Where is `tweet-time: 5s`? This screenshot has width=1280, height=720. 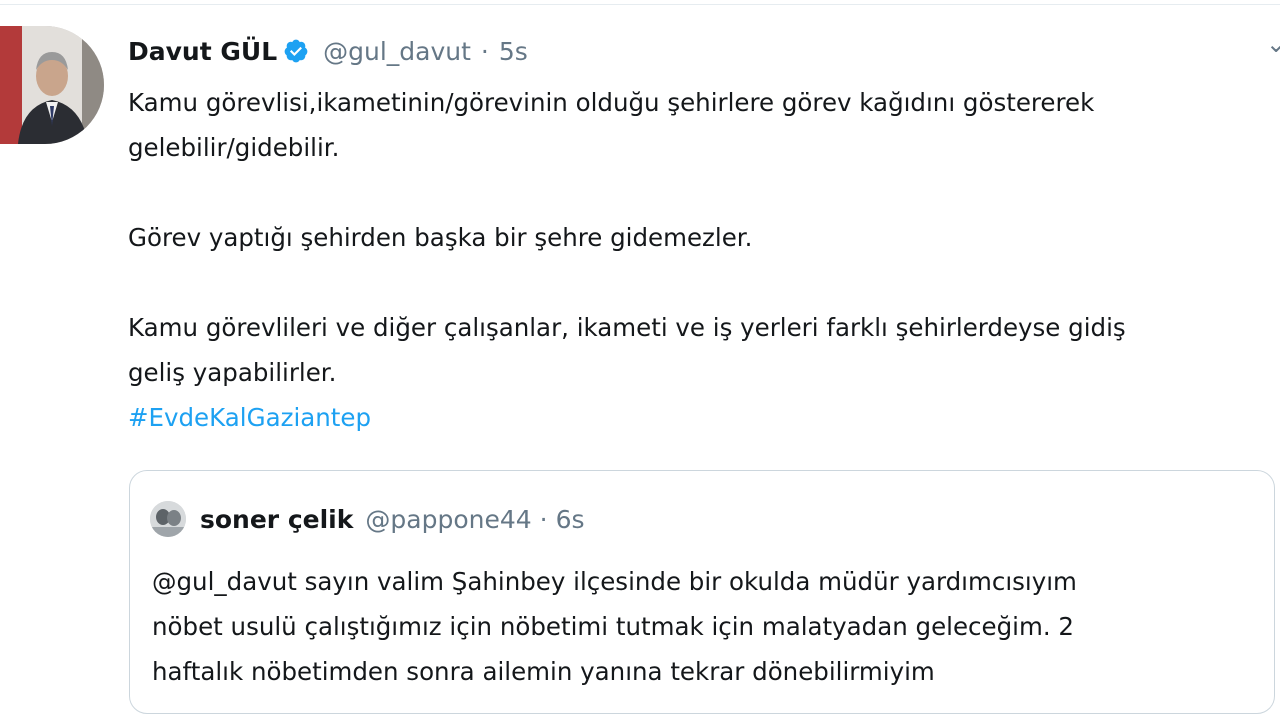
tweet-time: 5s is located at coordinates (513, 51).